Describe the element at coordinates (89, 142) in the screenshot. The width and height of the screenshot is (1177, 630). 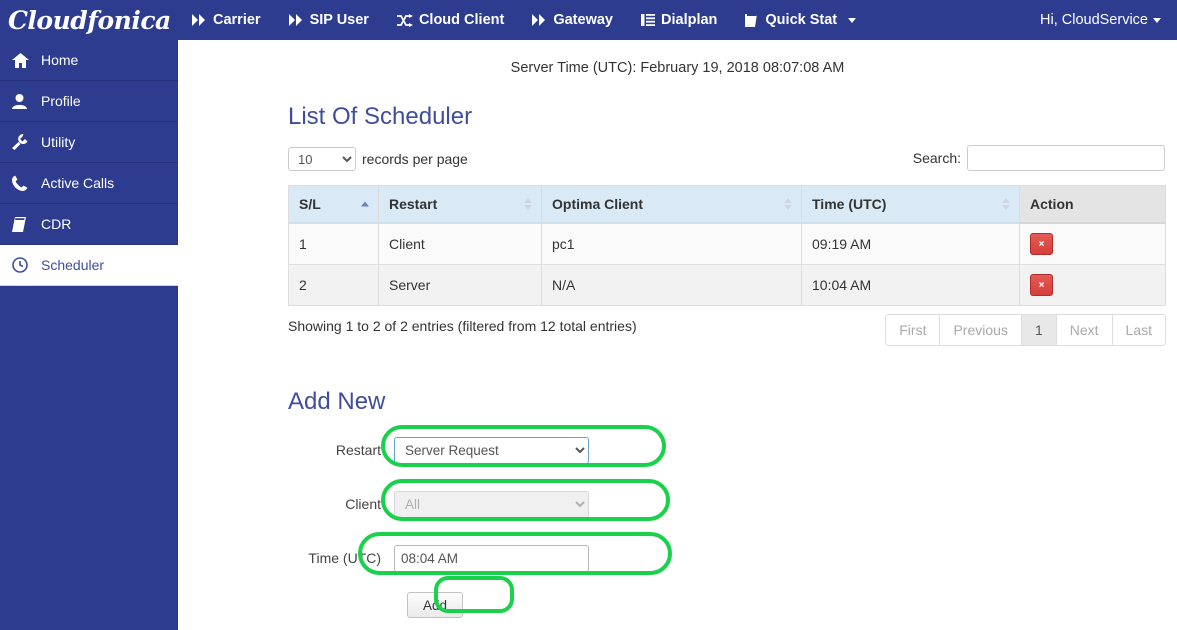
I see `sidebar-item-utility: Utility` at that location.